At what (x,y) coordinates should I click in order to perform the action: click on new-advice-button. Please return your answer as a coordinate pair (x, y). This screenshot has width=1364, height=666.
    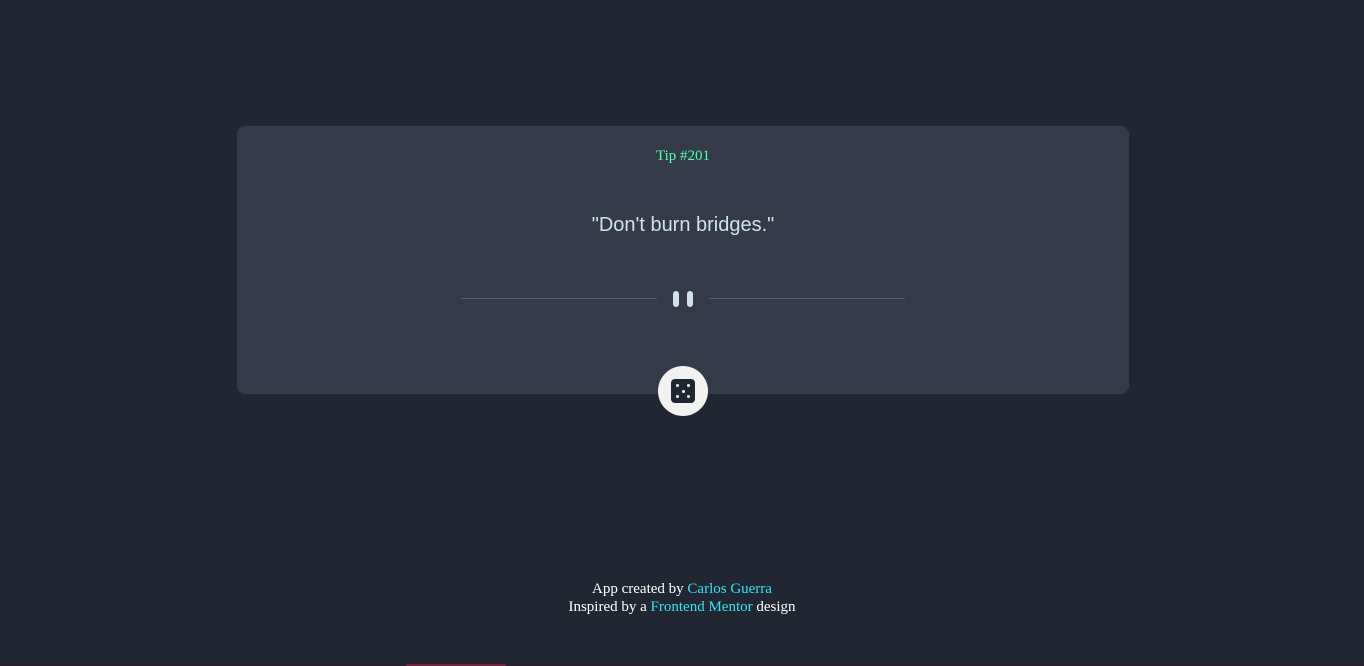
    Looking at the image, I should click on (683, 391).